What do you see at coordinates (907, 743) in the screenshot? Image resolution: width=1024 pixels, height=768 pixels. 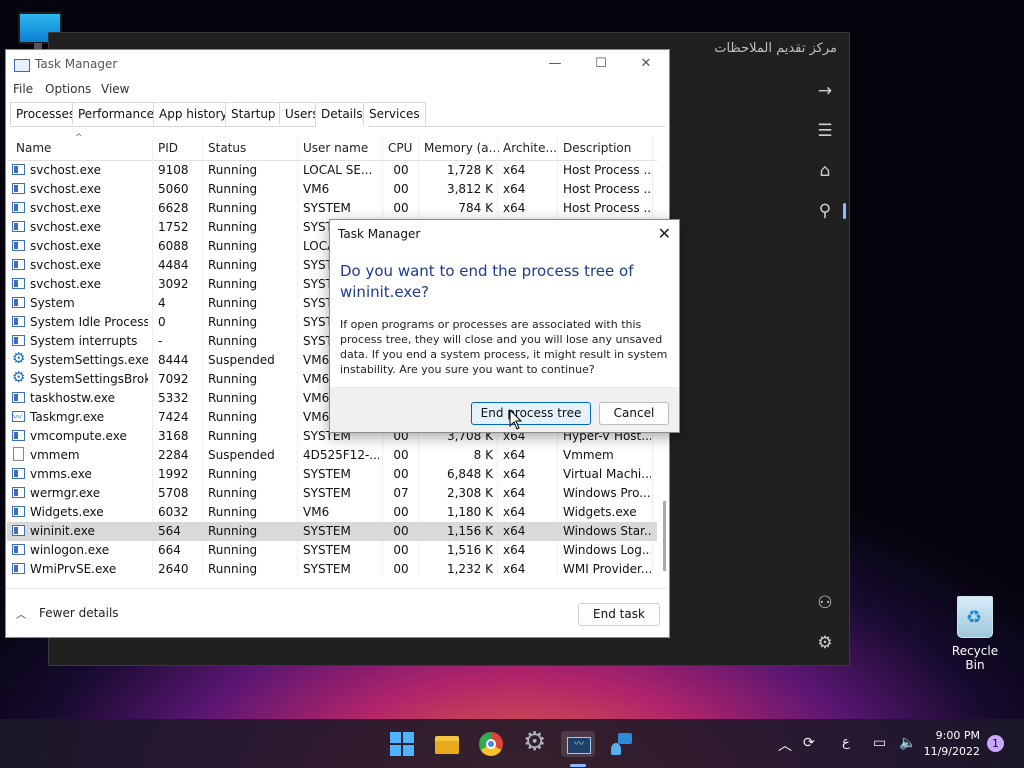 I see `volume-icon: 🔈` at bounding box center [907, 743].